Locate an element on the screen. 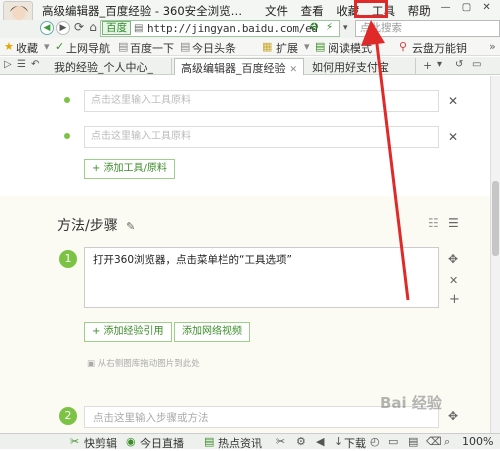 This screenshot has height=451, width=500. nav-icon: ✓ is located at coordinates (60, 46).